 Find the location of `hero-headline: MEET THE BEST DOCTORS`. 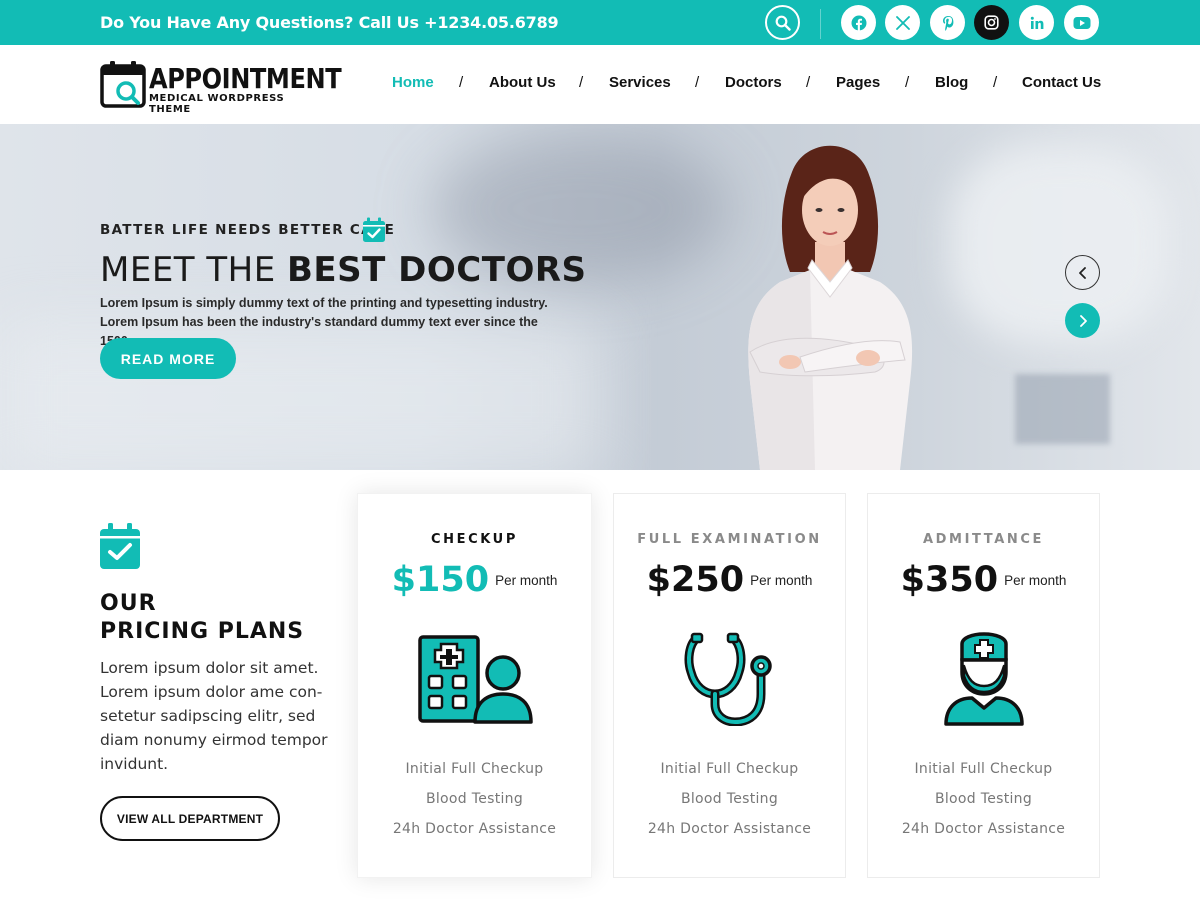

hero-headline: MEET THE BEST DOCTORS is located at coordinates (343, 270).